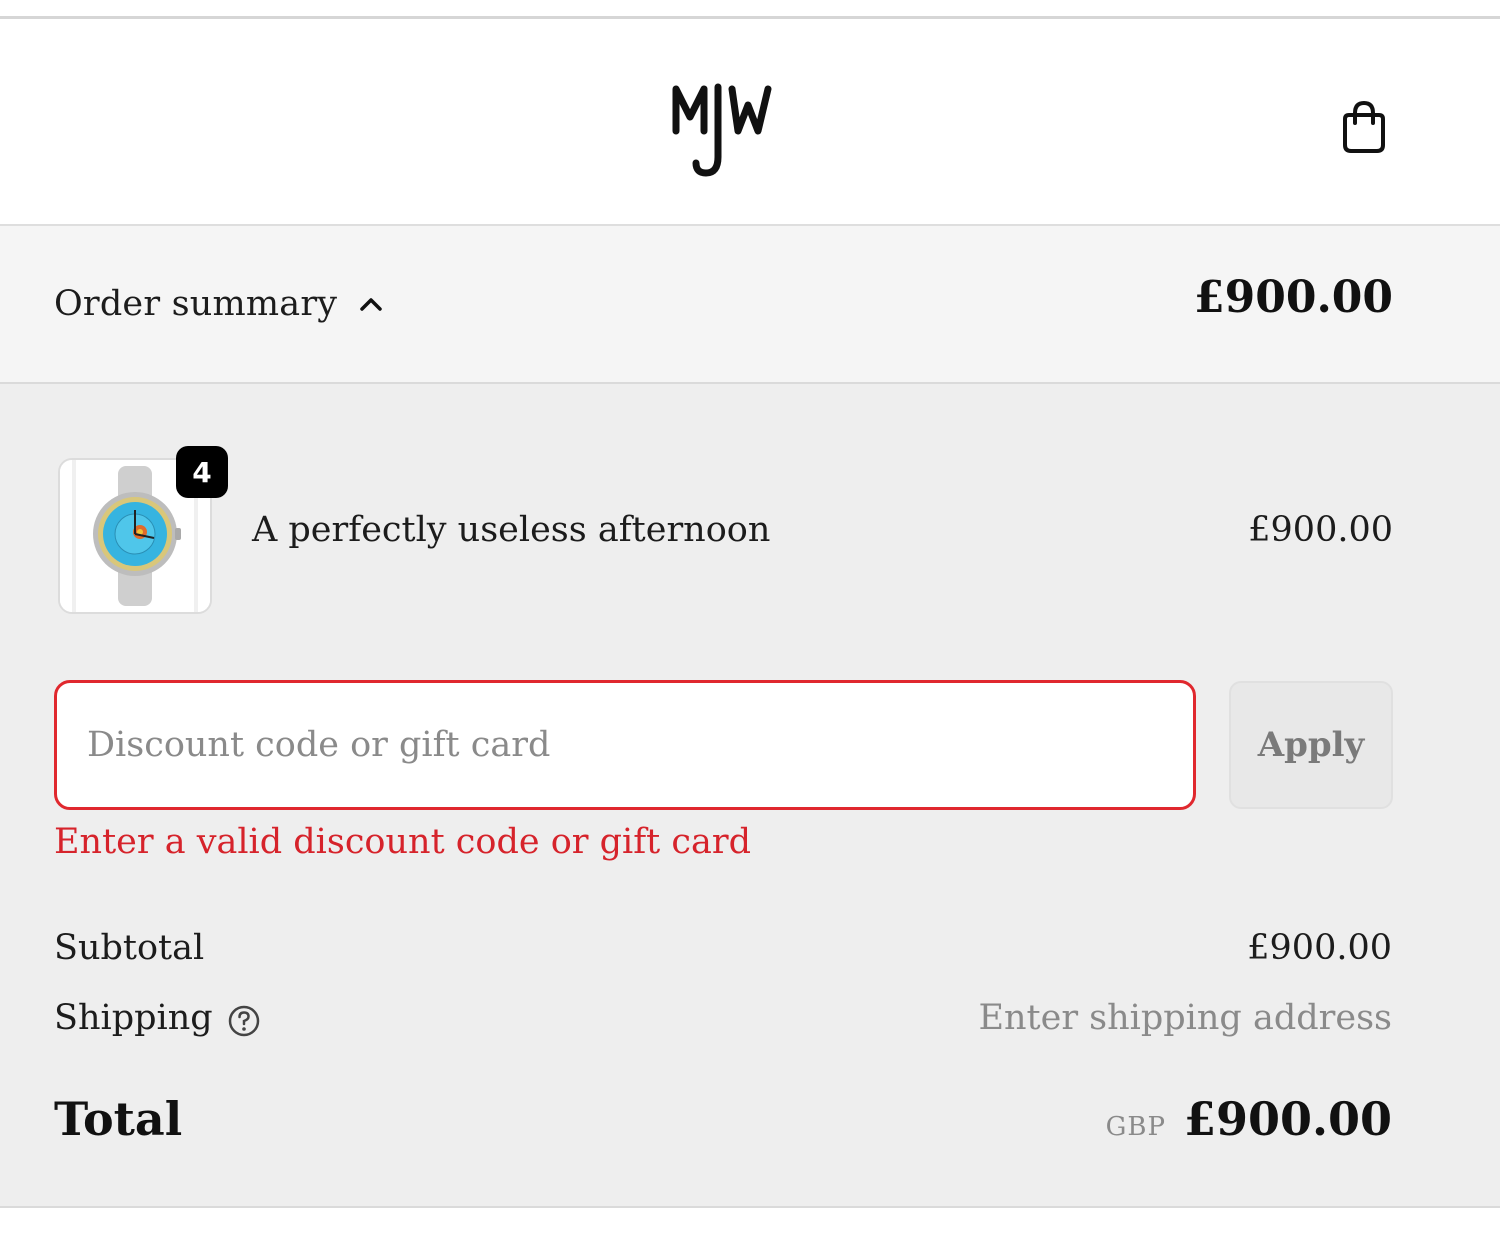 The width and height of the screenshot is (1500, 1258). Describe the element at coordinates (1293, 297) in the screenshot. I see `order-summary-total: £900.00` at that location.